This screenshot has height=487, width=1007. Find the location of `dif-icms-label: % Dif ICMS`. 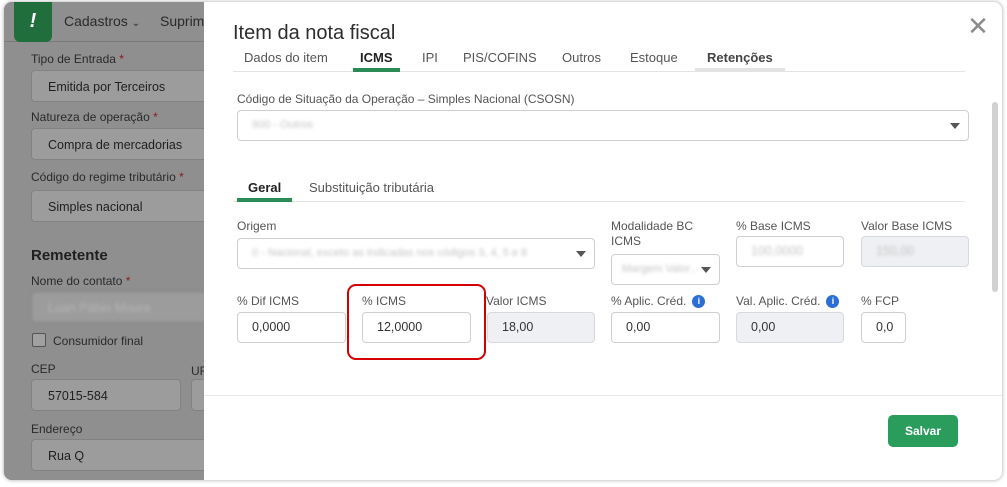

dif-icms-label: % Dif ICMS is located at coordinates (268, 301).